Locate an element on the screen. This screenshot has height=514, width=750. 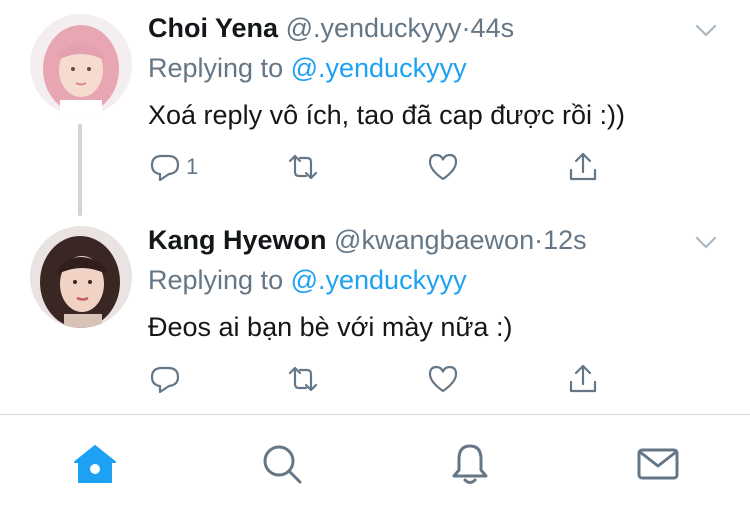
notifications-icon is located at coordinates (470, 464).